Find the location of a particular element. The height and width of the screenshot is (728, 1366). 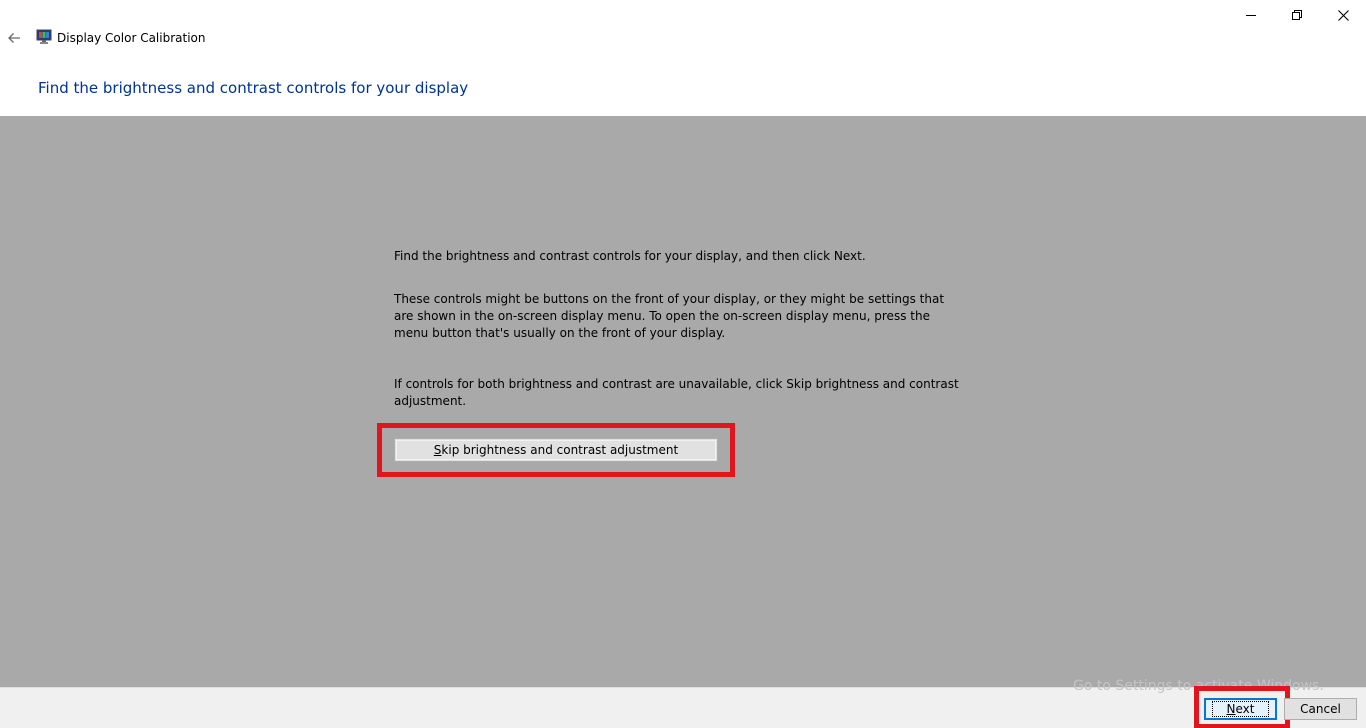

next-button-focus: Next is located at coordinates (1240, 709).